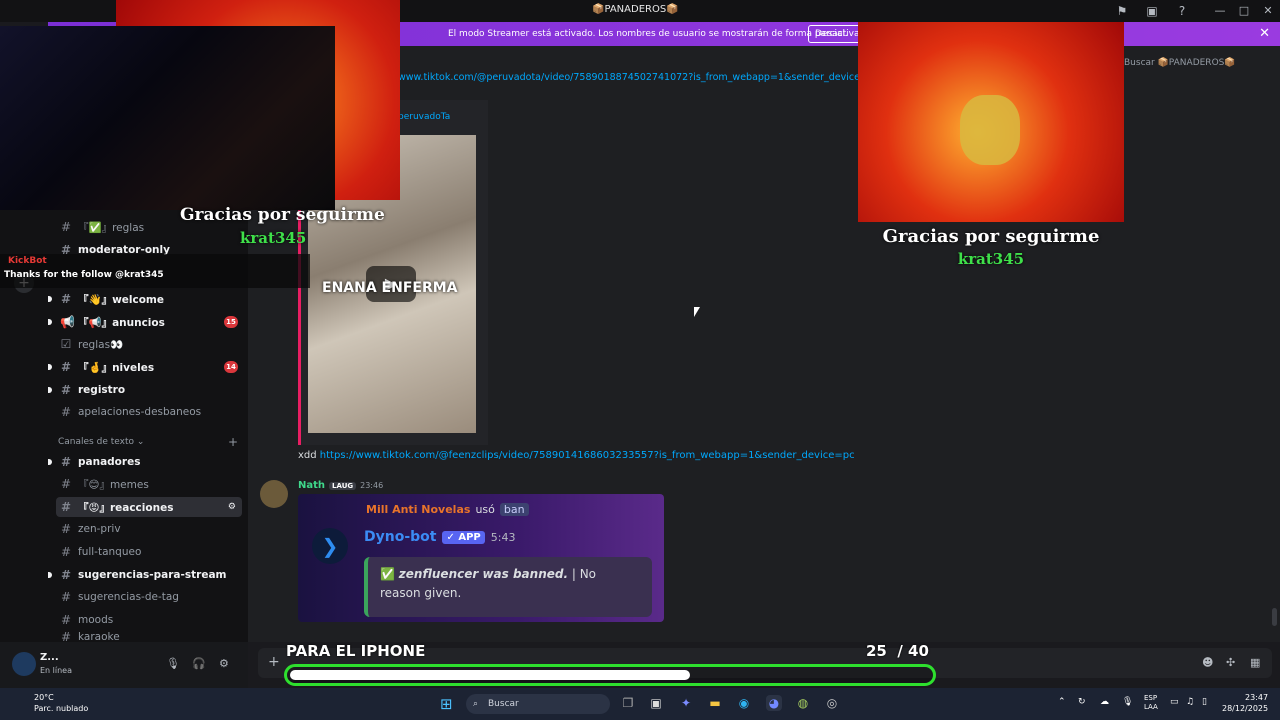 The height and width of the screenshot is (720, 1280). What do you see at coordinates (1082, 702) in the screenshot?
I see `sync-icon: ↻` at bounding box center [1082, 702].